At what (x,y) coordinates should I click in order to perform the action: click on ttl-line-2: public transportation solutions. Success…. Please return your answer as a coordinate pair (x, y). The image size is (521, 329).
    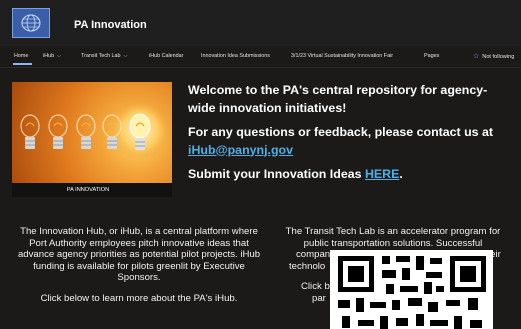
    Looking at the image, I should click on (393, 243).